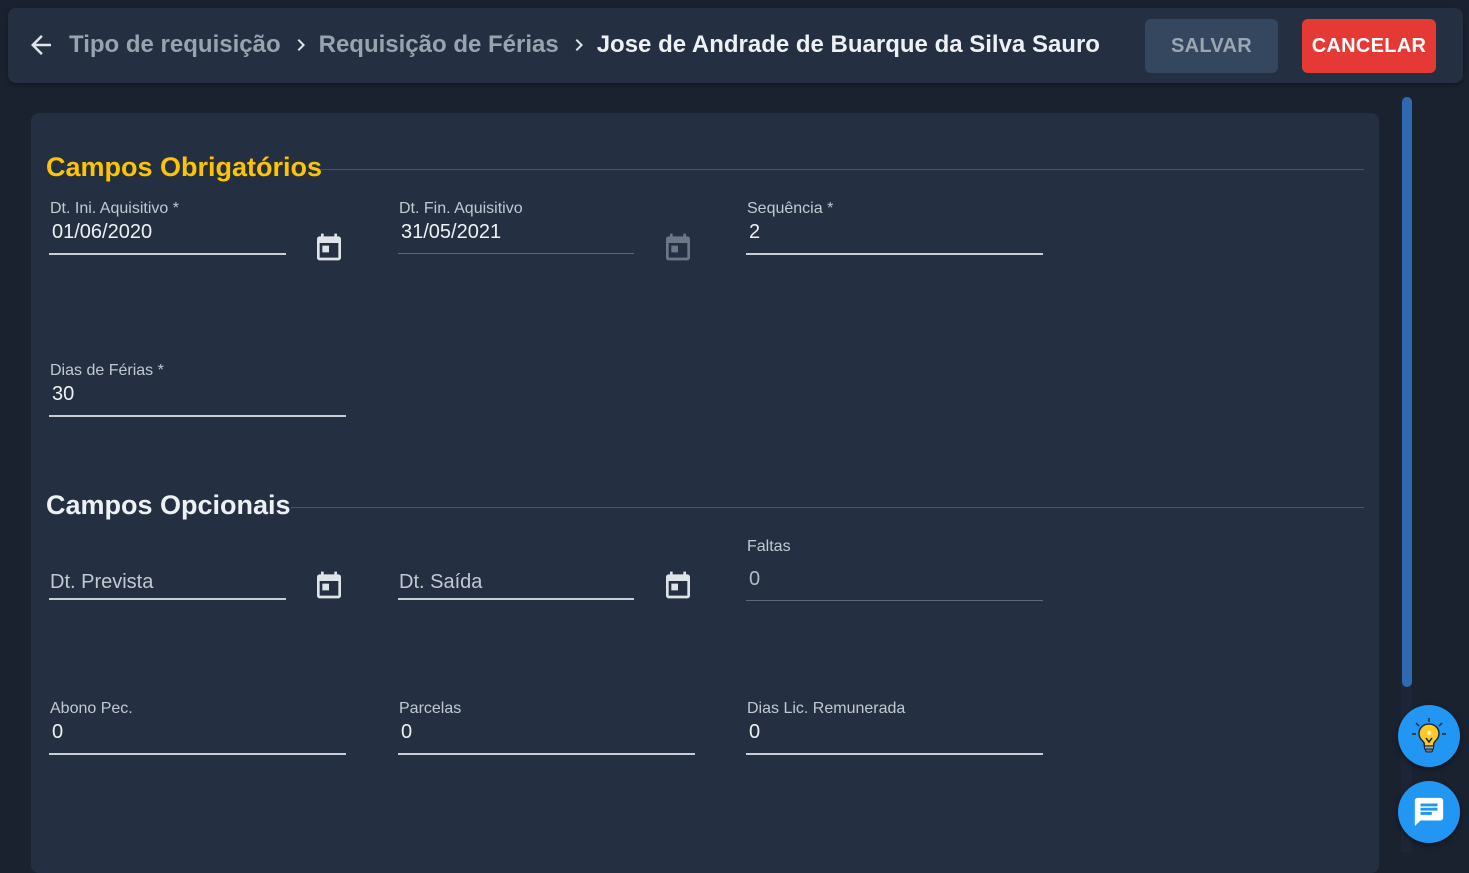  What do you see at coordinates (894, 569) in the screenshot?
I see `faltas-field: Faltas 0` at bounding box center [894, 569].